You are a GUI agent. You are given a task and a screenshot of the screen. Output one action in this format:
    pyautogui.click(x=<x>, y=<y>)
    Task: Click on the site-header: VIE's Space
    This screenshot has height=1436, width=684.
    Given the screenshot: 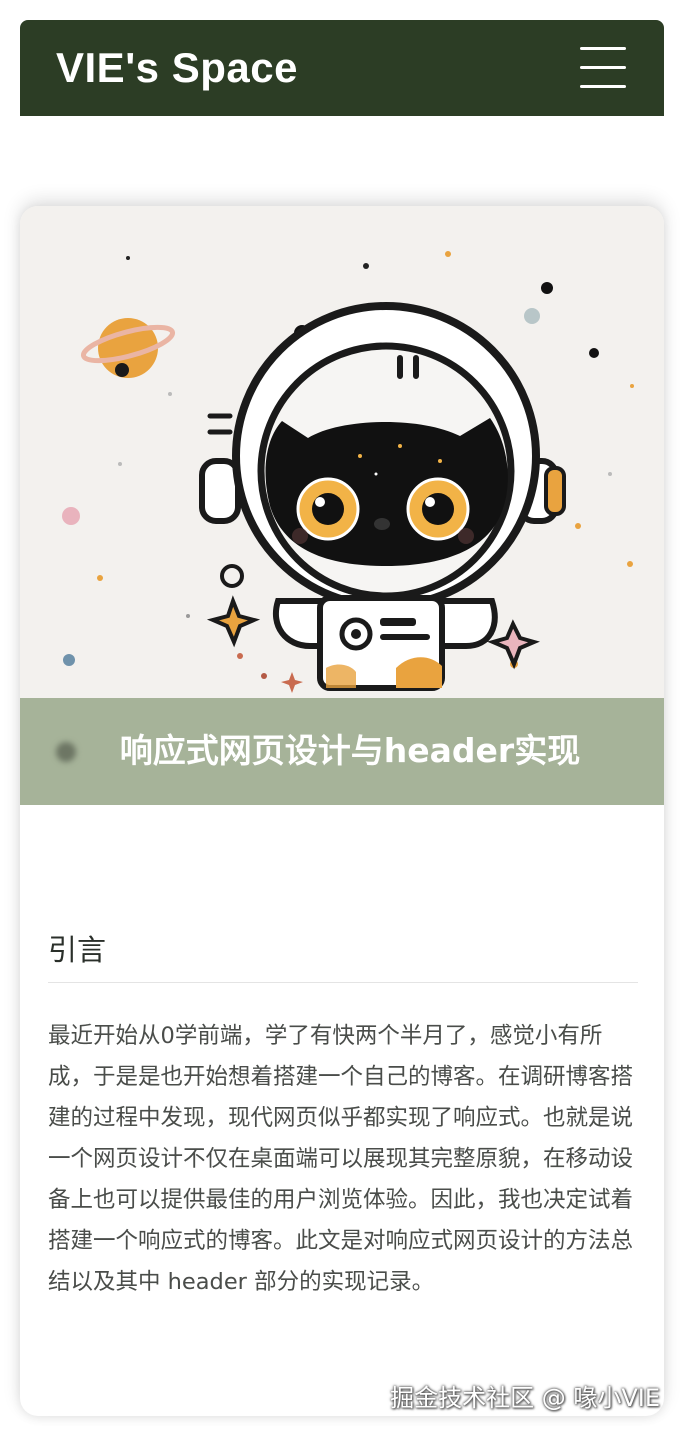 What is the action you would take?
    pyautogui.click(x=342, y=68)
    